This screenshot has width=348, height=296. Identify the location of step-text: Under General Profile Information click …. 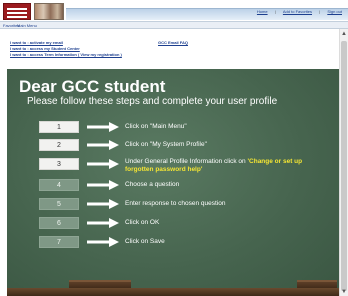
(225, 166).